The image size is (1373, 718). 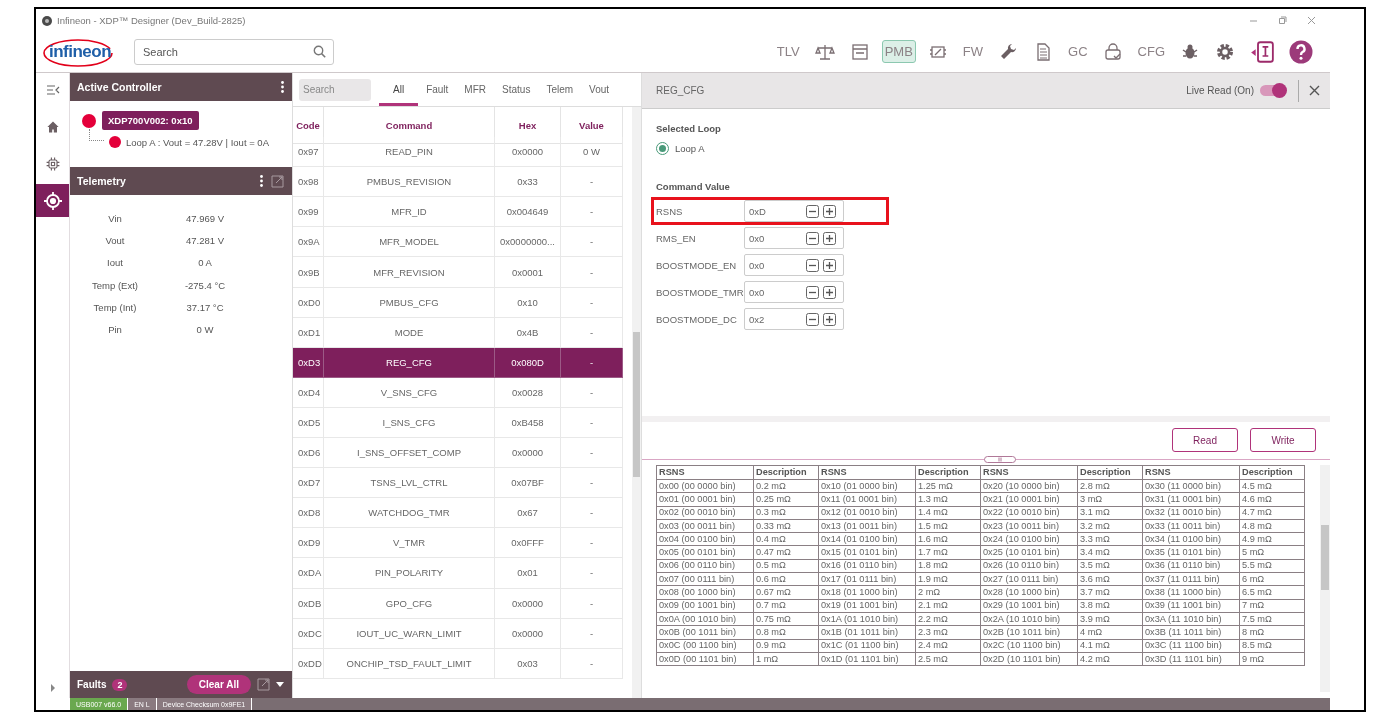 What do you see at coordinates (308, 362) in the screenshot?
I see `table-cell: 0xD3` at bounding box center [308, 362].